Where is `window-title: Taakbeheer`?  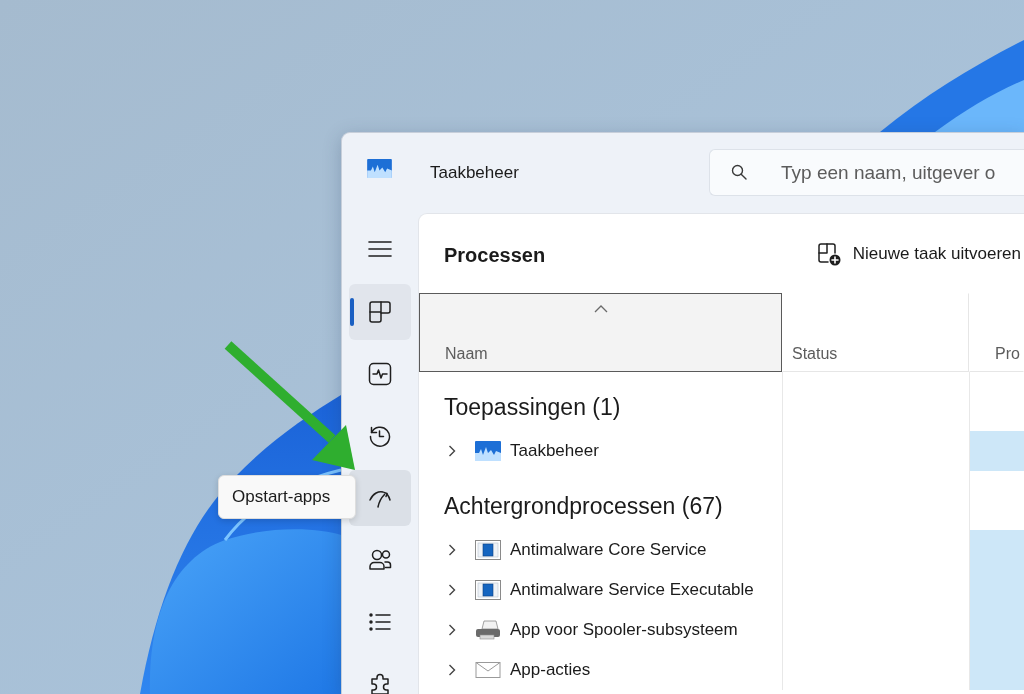 window-title: Taakbeheer is located at coordinates (474, 173).